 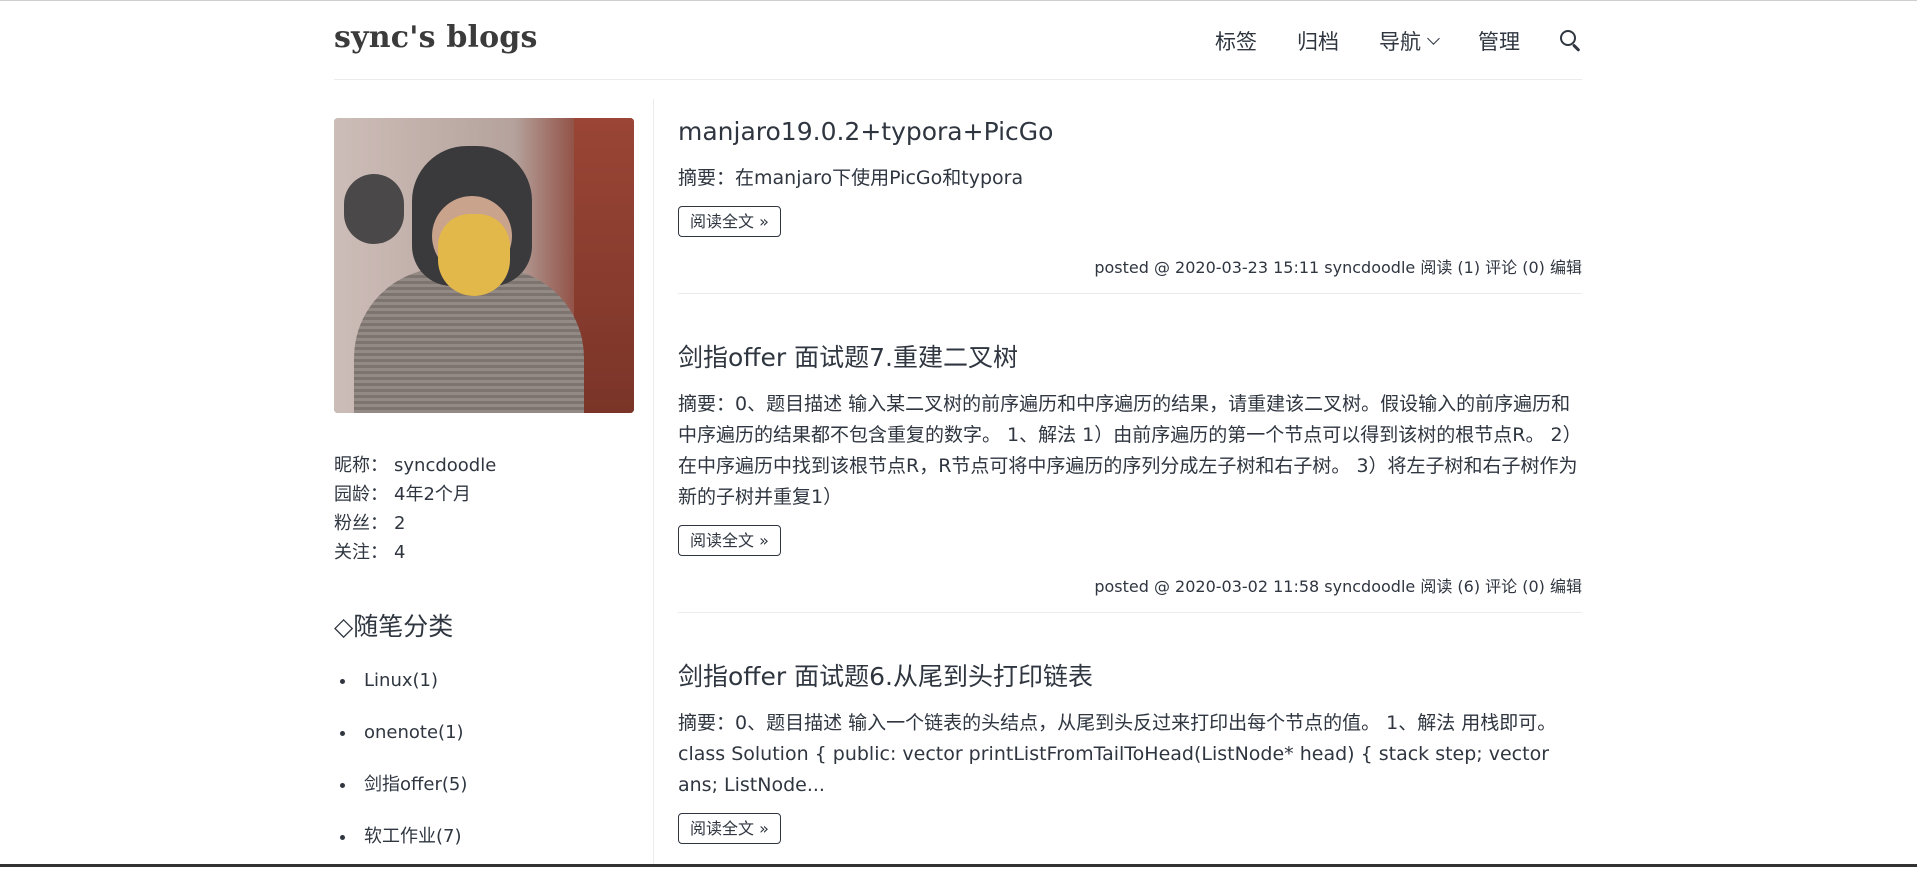 What do you see at coordinates (1499, 41) in the screenshot?
I see `nav-manage: 管理` at bounding box center [1499, 41].